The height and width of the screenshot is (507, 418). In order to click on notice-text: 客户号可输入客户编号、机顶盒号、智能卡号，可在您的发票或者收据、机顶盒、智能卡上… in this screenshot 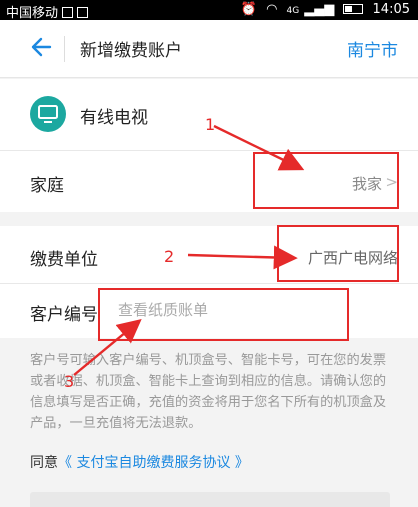, I will do `click(208, 392)`.